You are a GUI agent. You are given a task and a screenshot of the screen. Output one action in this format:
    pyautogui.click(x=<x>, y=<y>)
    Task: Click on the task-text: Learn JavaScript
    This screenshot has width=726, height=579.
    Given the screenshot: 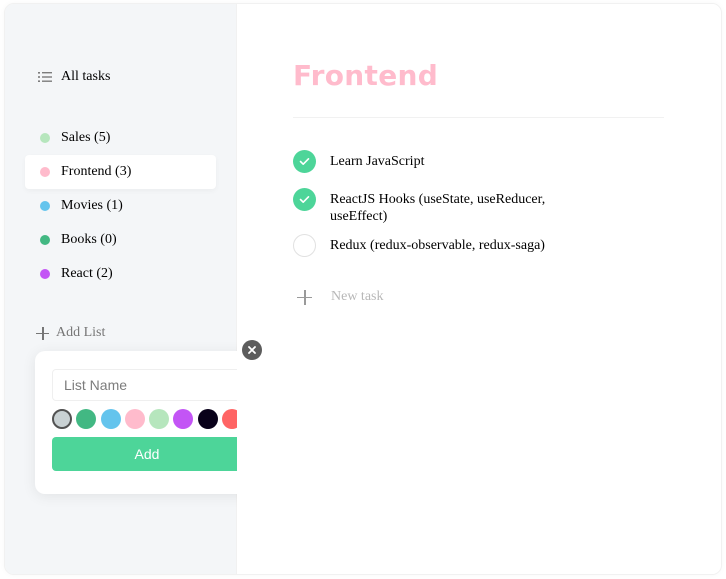 What is the action you would take?
    pyautogui.click(x=377, y=161)
    